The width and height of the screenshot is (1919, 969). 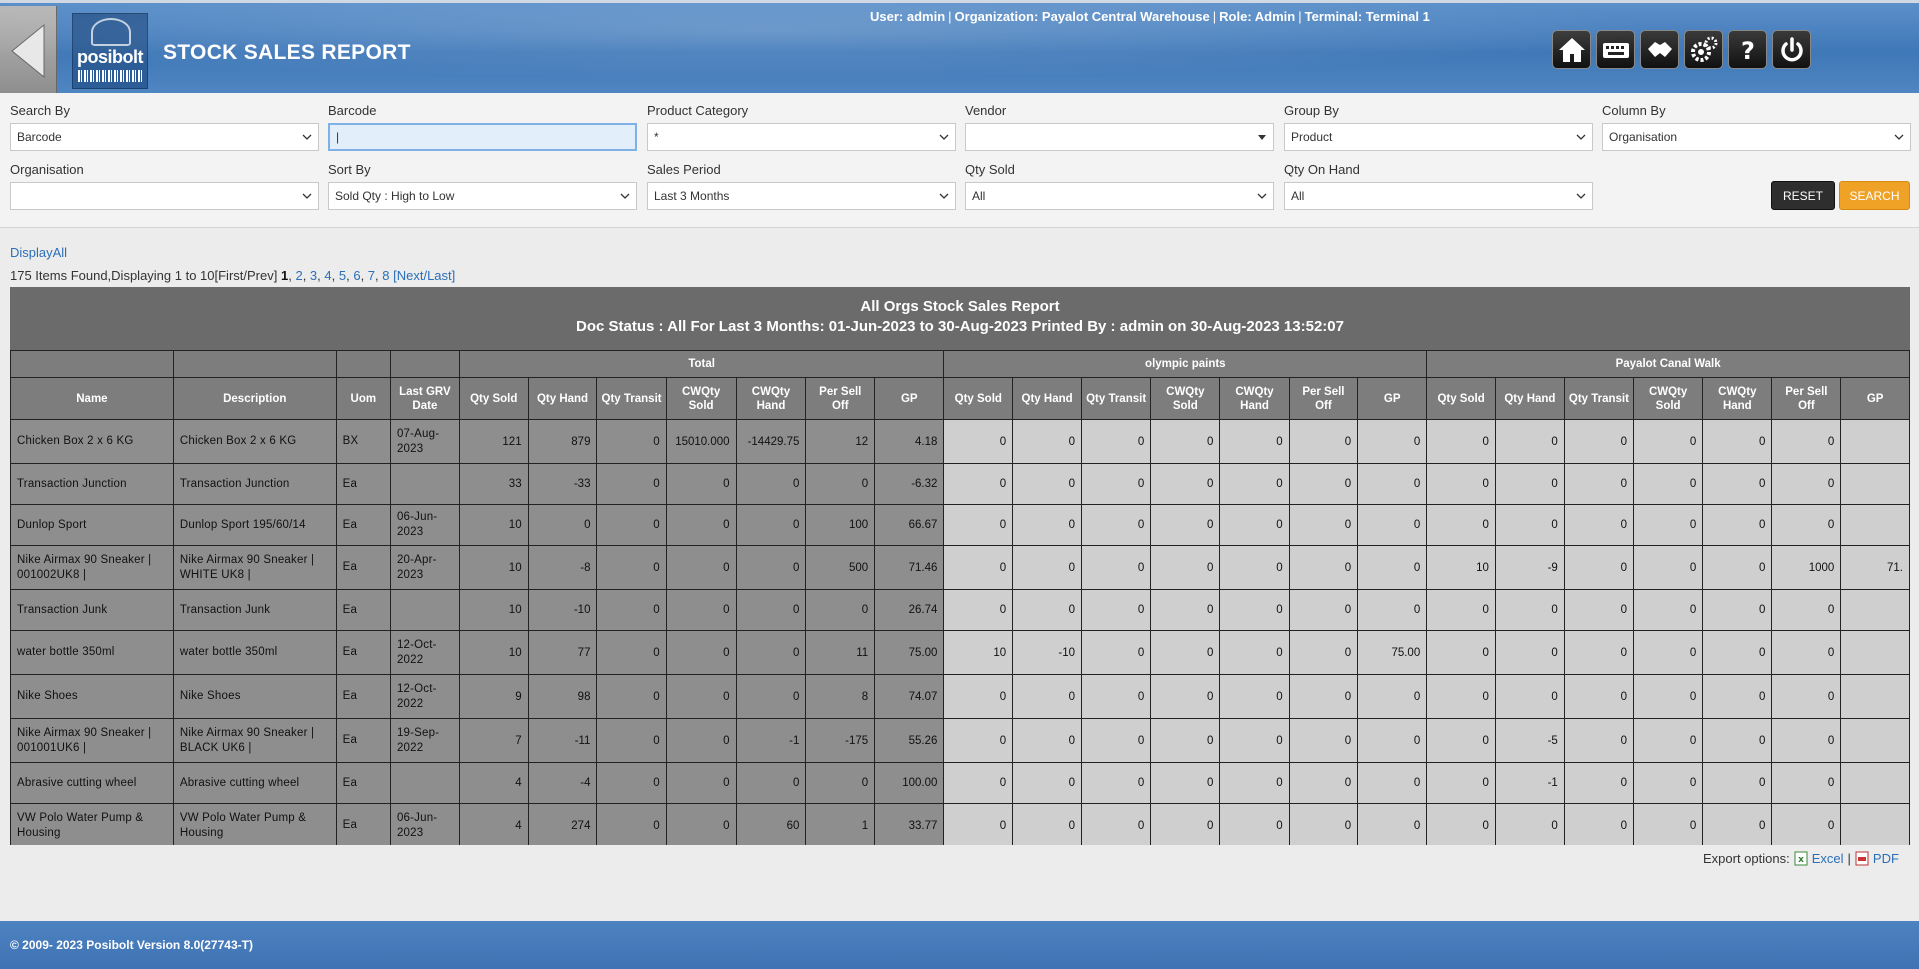 What do you see at coordinates (164, 196) in the screenshot?
I see `organisation-select` at bounding box center [164, 196].